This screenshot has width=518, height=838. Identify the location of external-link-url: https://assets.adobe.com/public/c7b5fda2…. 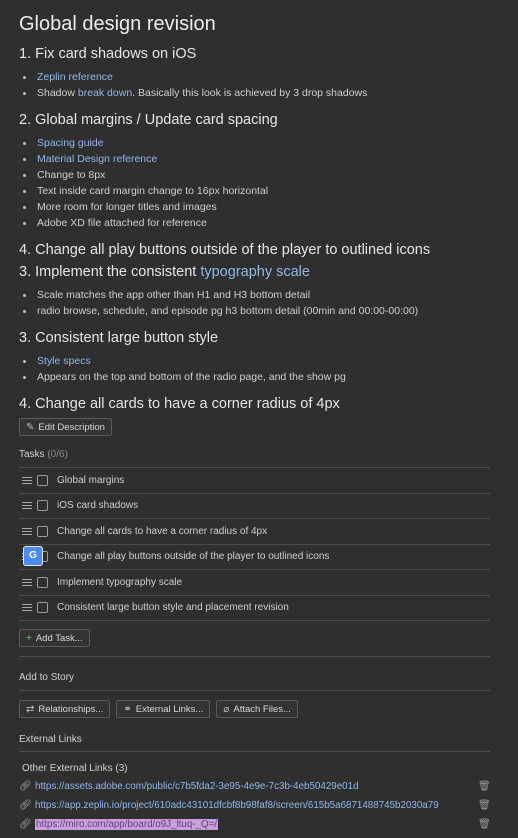
(256, 786).